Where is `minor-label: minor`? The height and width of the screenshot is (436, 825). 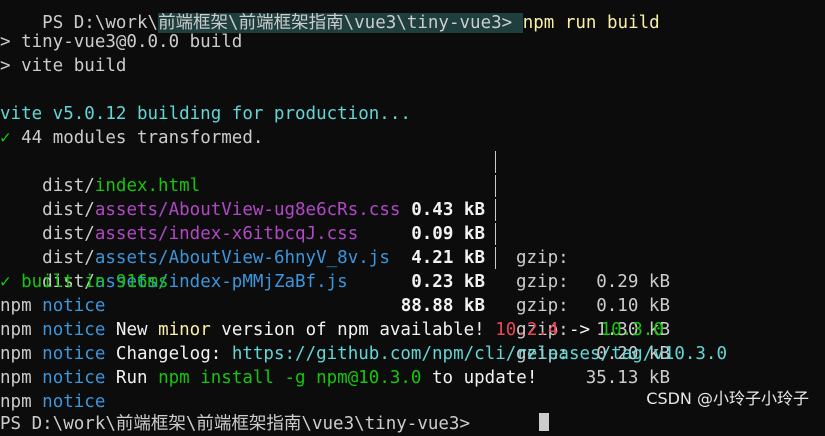 minor-label: minor is located at coordinates (184, 330).